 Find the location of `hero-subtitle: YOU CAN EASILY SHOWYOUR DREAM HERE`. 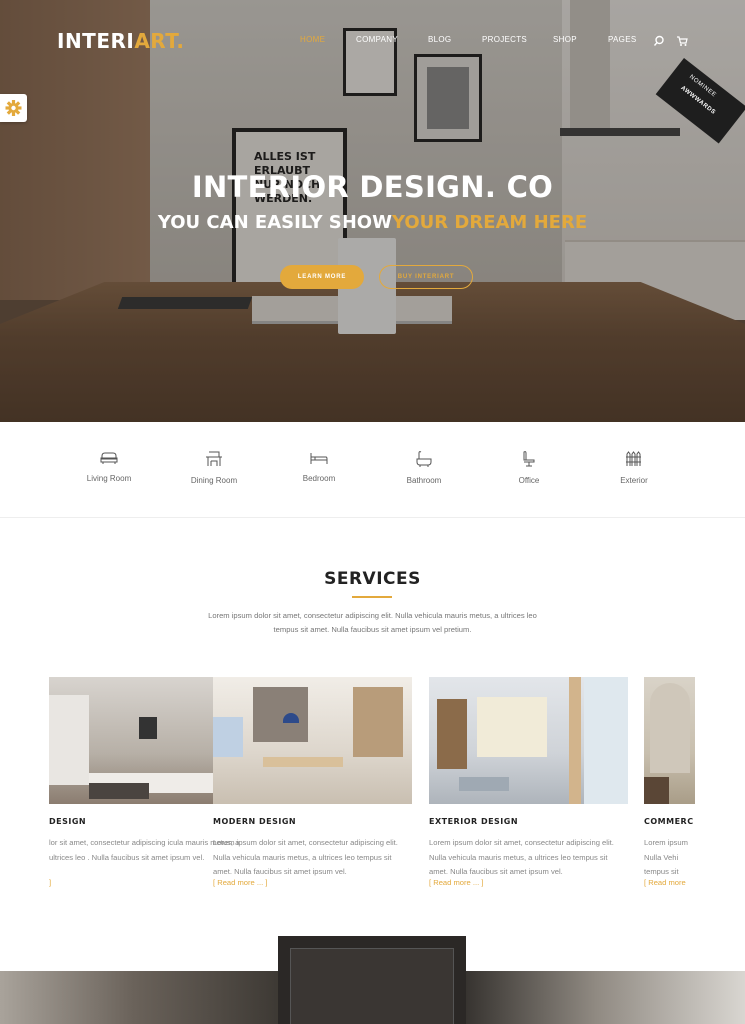

hero-subtitle: YOU CAN EASILY SHOWYOUR DREAM HERE is located at coordinates (372, 222).